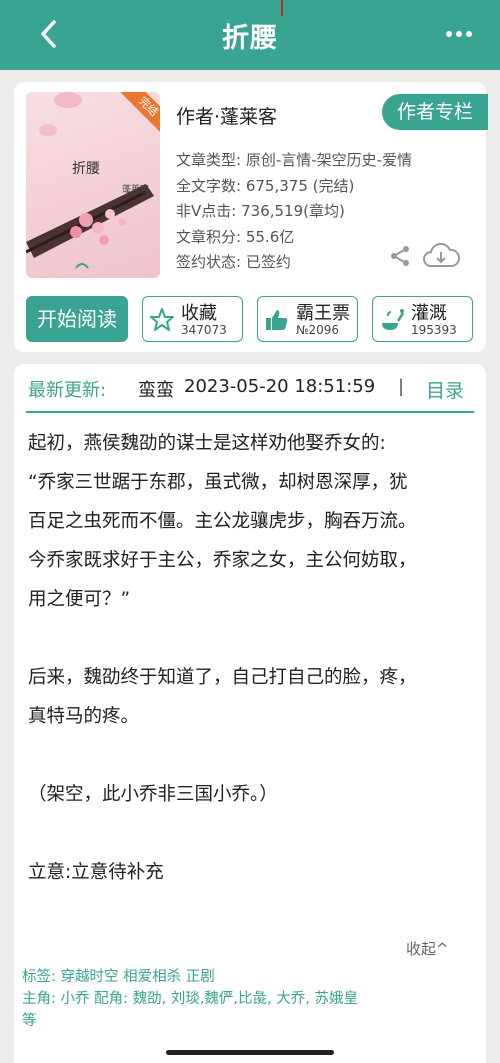  What do you see at coordinates (434, 330) in the screenshot?
I see `nutrient-count: 195393` at bounding box center [434, 330].